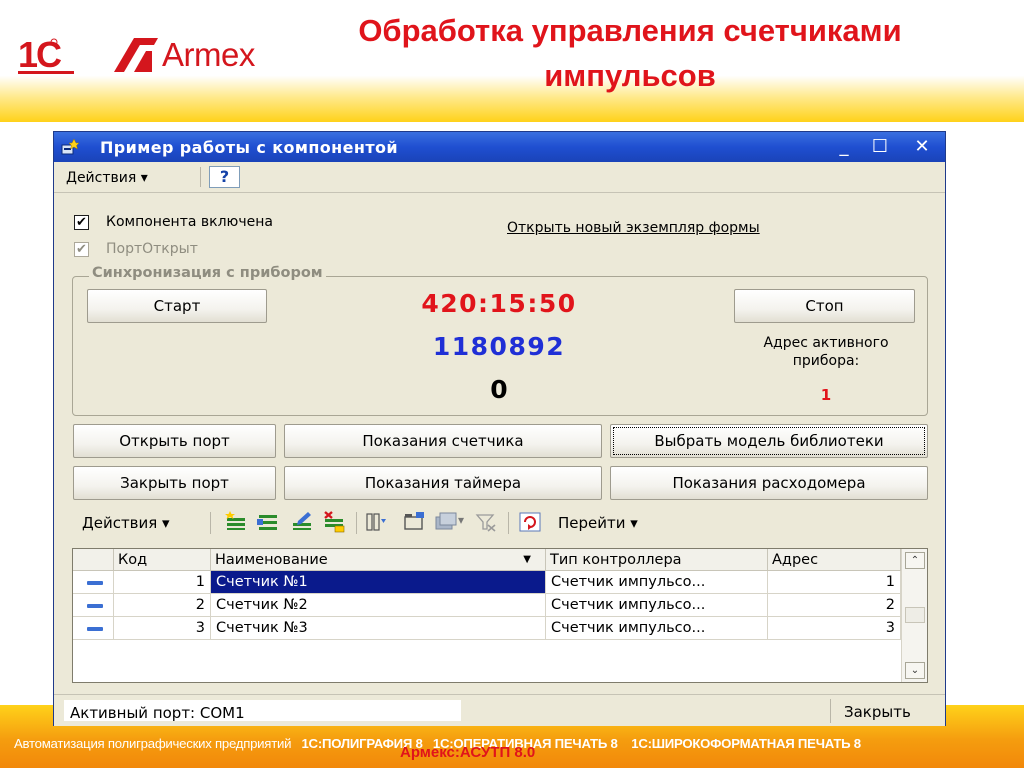 The image size is (1024, 768). I want to click on table-header-name: Наименование ▼, so click(378, 560).